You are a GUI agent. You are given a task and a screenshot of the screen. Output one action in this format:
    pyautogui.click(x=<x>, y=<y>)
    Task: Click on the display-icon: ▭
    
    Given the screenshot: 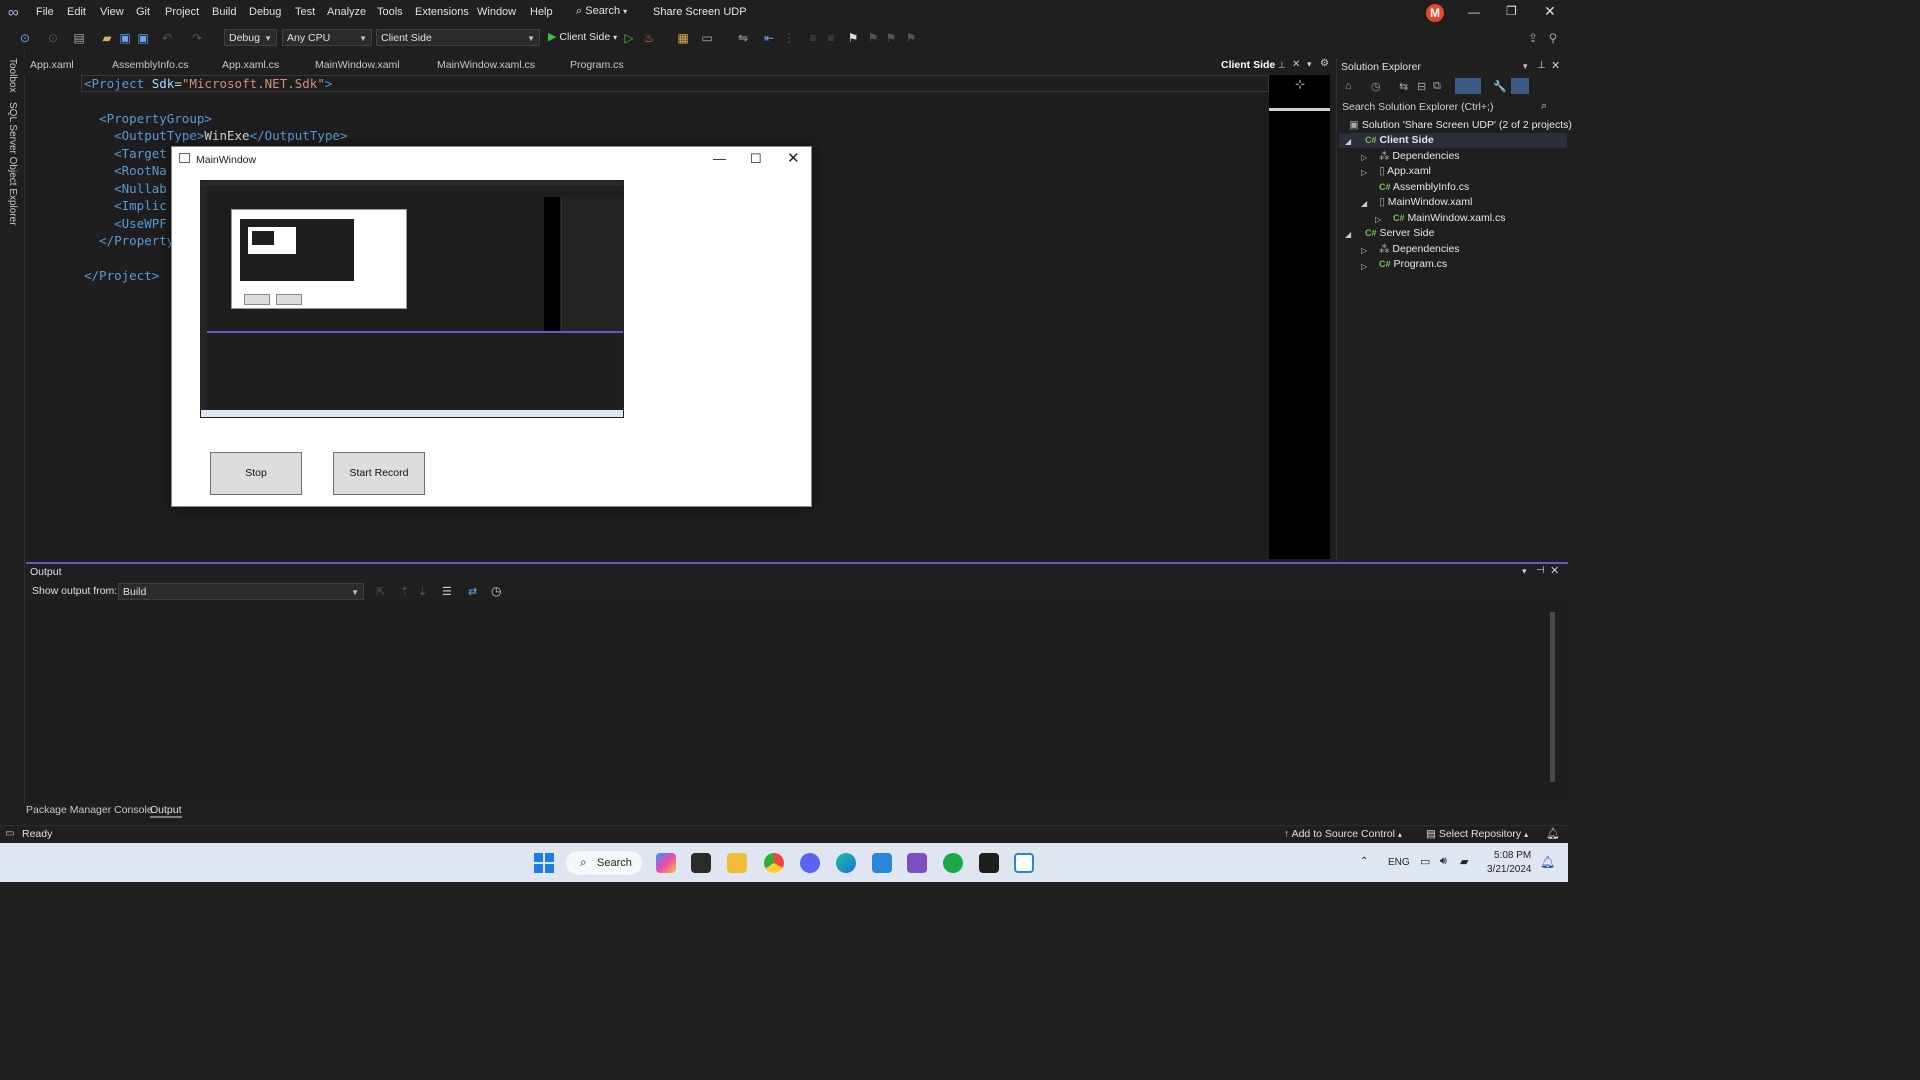 What is the action you would take?
    pyautogui.click(x=1425, y=861)
    